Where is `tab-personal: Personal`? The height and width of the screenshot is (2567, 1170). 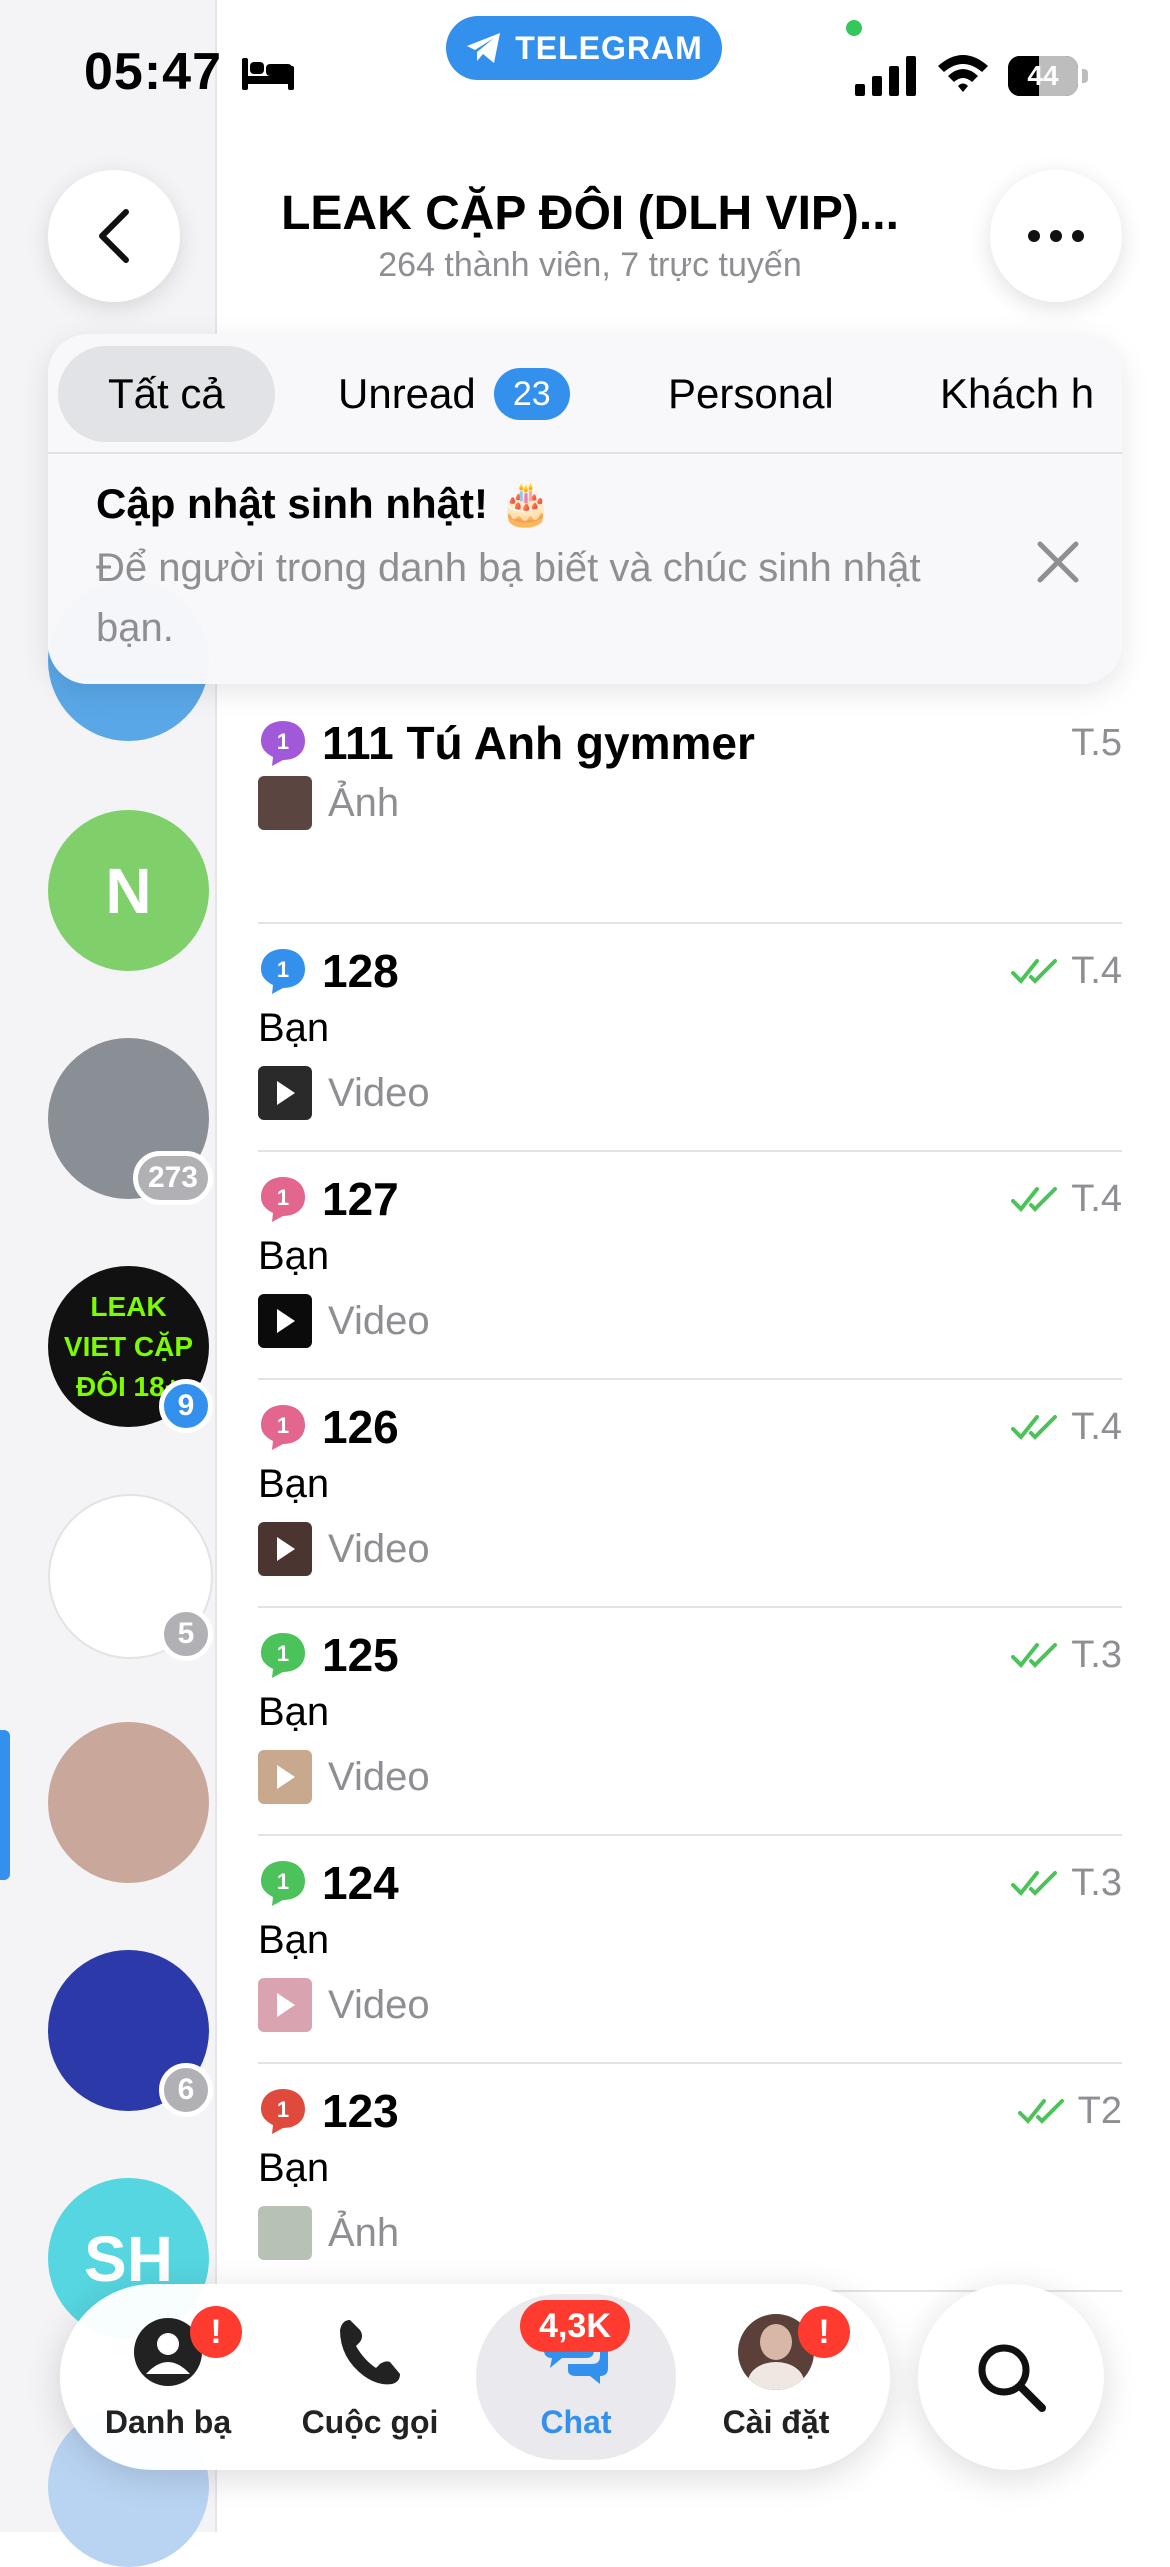
tab-personal: Personal is located at coordinates (751, 394).